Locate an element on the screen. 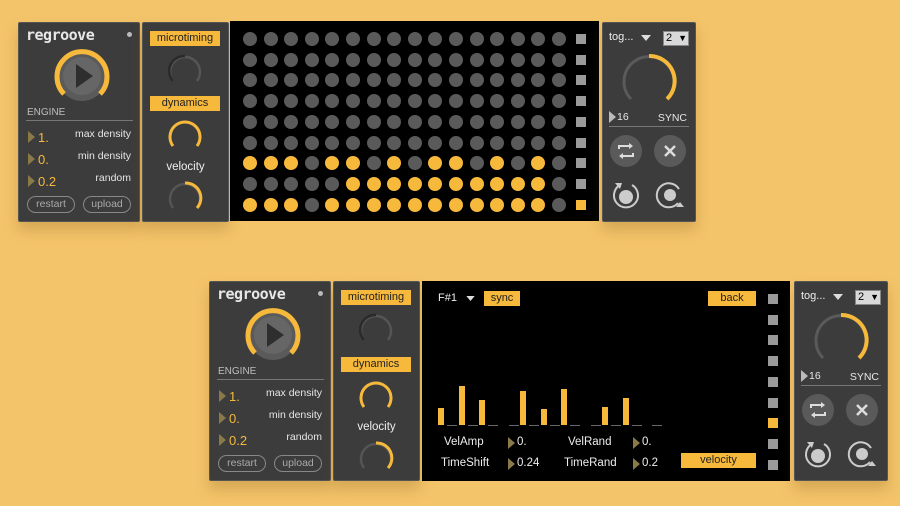  sync-button: sync is located at coordinates (502, 298).